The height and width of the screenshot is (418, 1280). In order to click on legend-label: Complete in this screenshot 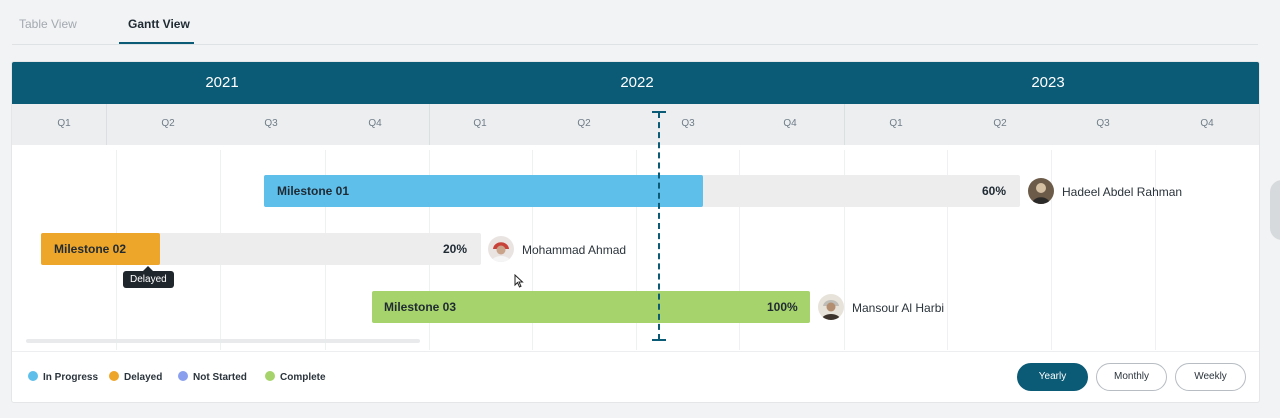, I will do `click(303, 377)`.